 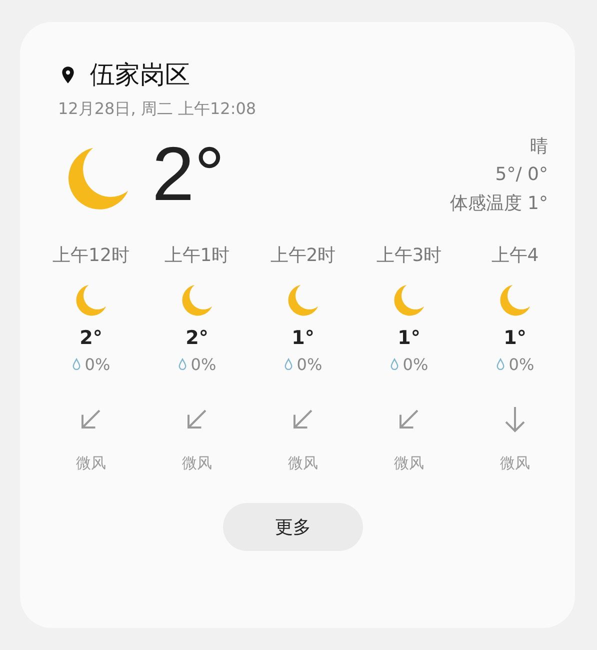 I want to click on hour-label: 上午4, so click(x=515, y=255).